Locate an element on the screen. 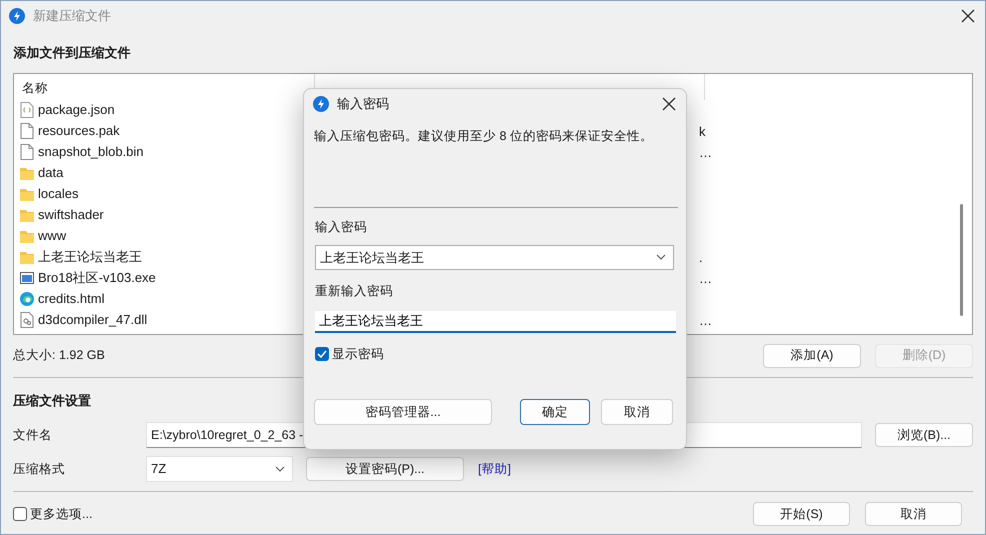  file-name: package.json is located at coordinates (76, 110).